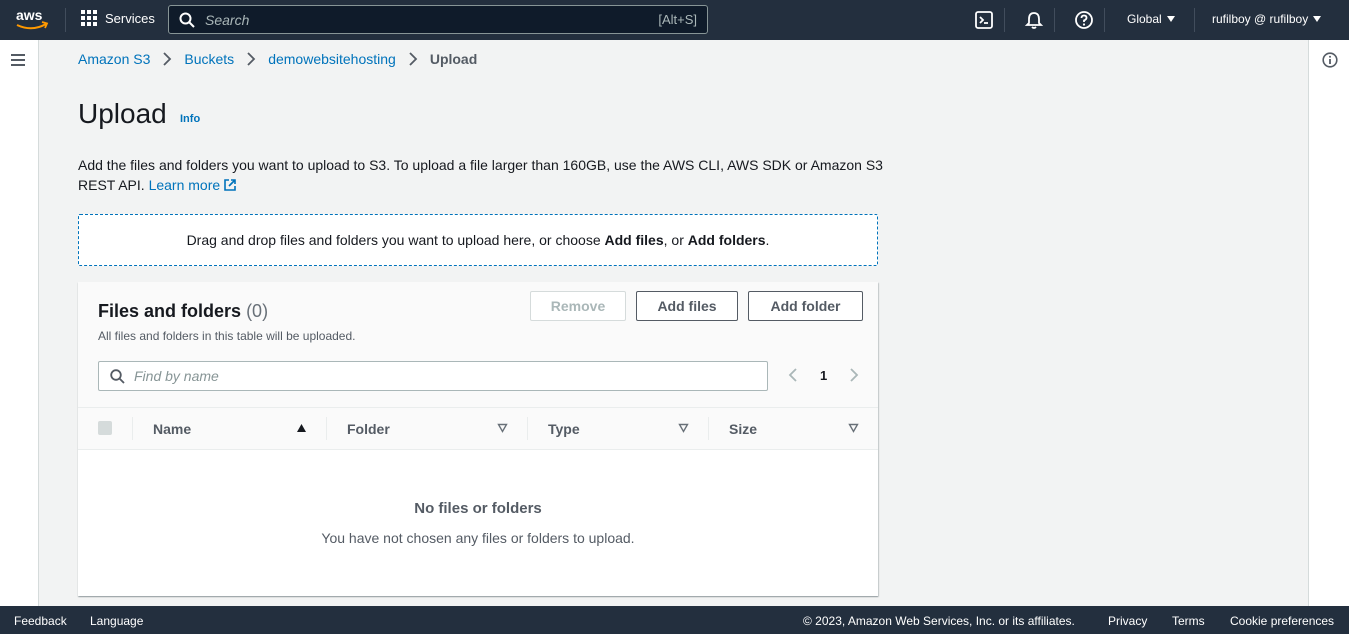 The height and width of the screenshot is (634, 1349). What do you see at coordinates (1328, 323) in the screenshot?
I see `right-side-rail` at bounding box center [1328, 323].